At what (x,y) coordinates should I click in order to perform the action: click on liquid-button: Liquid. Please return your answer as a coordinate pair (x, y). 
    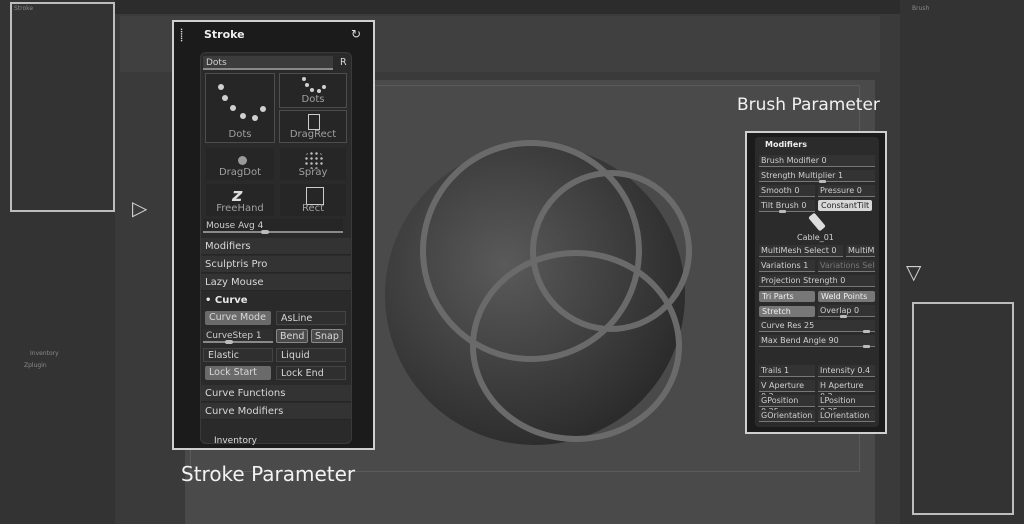
    Looking at the image, I should click on (311, 355).